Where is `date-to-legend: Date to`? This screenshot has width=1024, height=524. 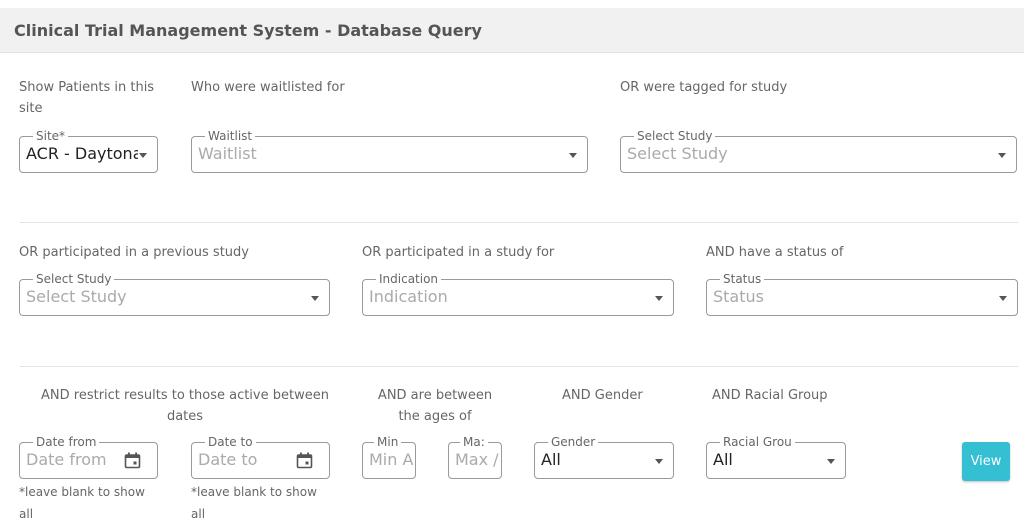 date-to-legend: Date to is located at coordinates (230, 442).